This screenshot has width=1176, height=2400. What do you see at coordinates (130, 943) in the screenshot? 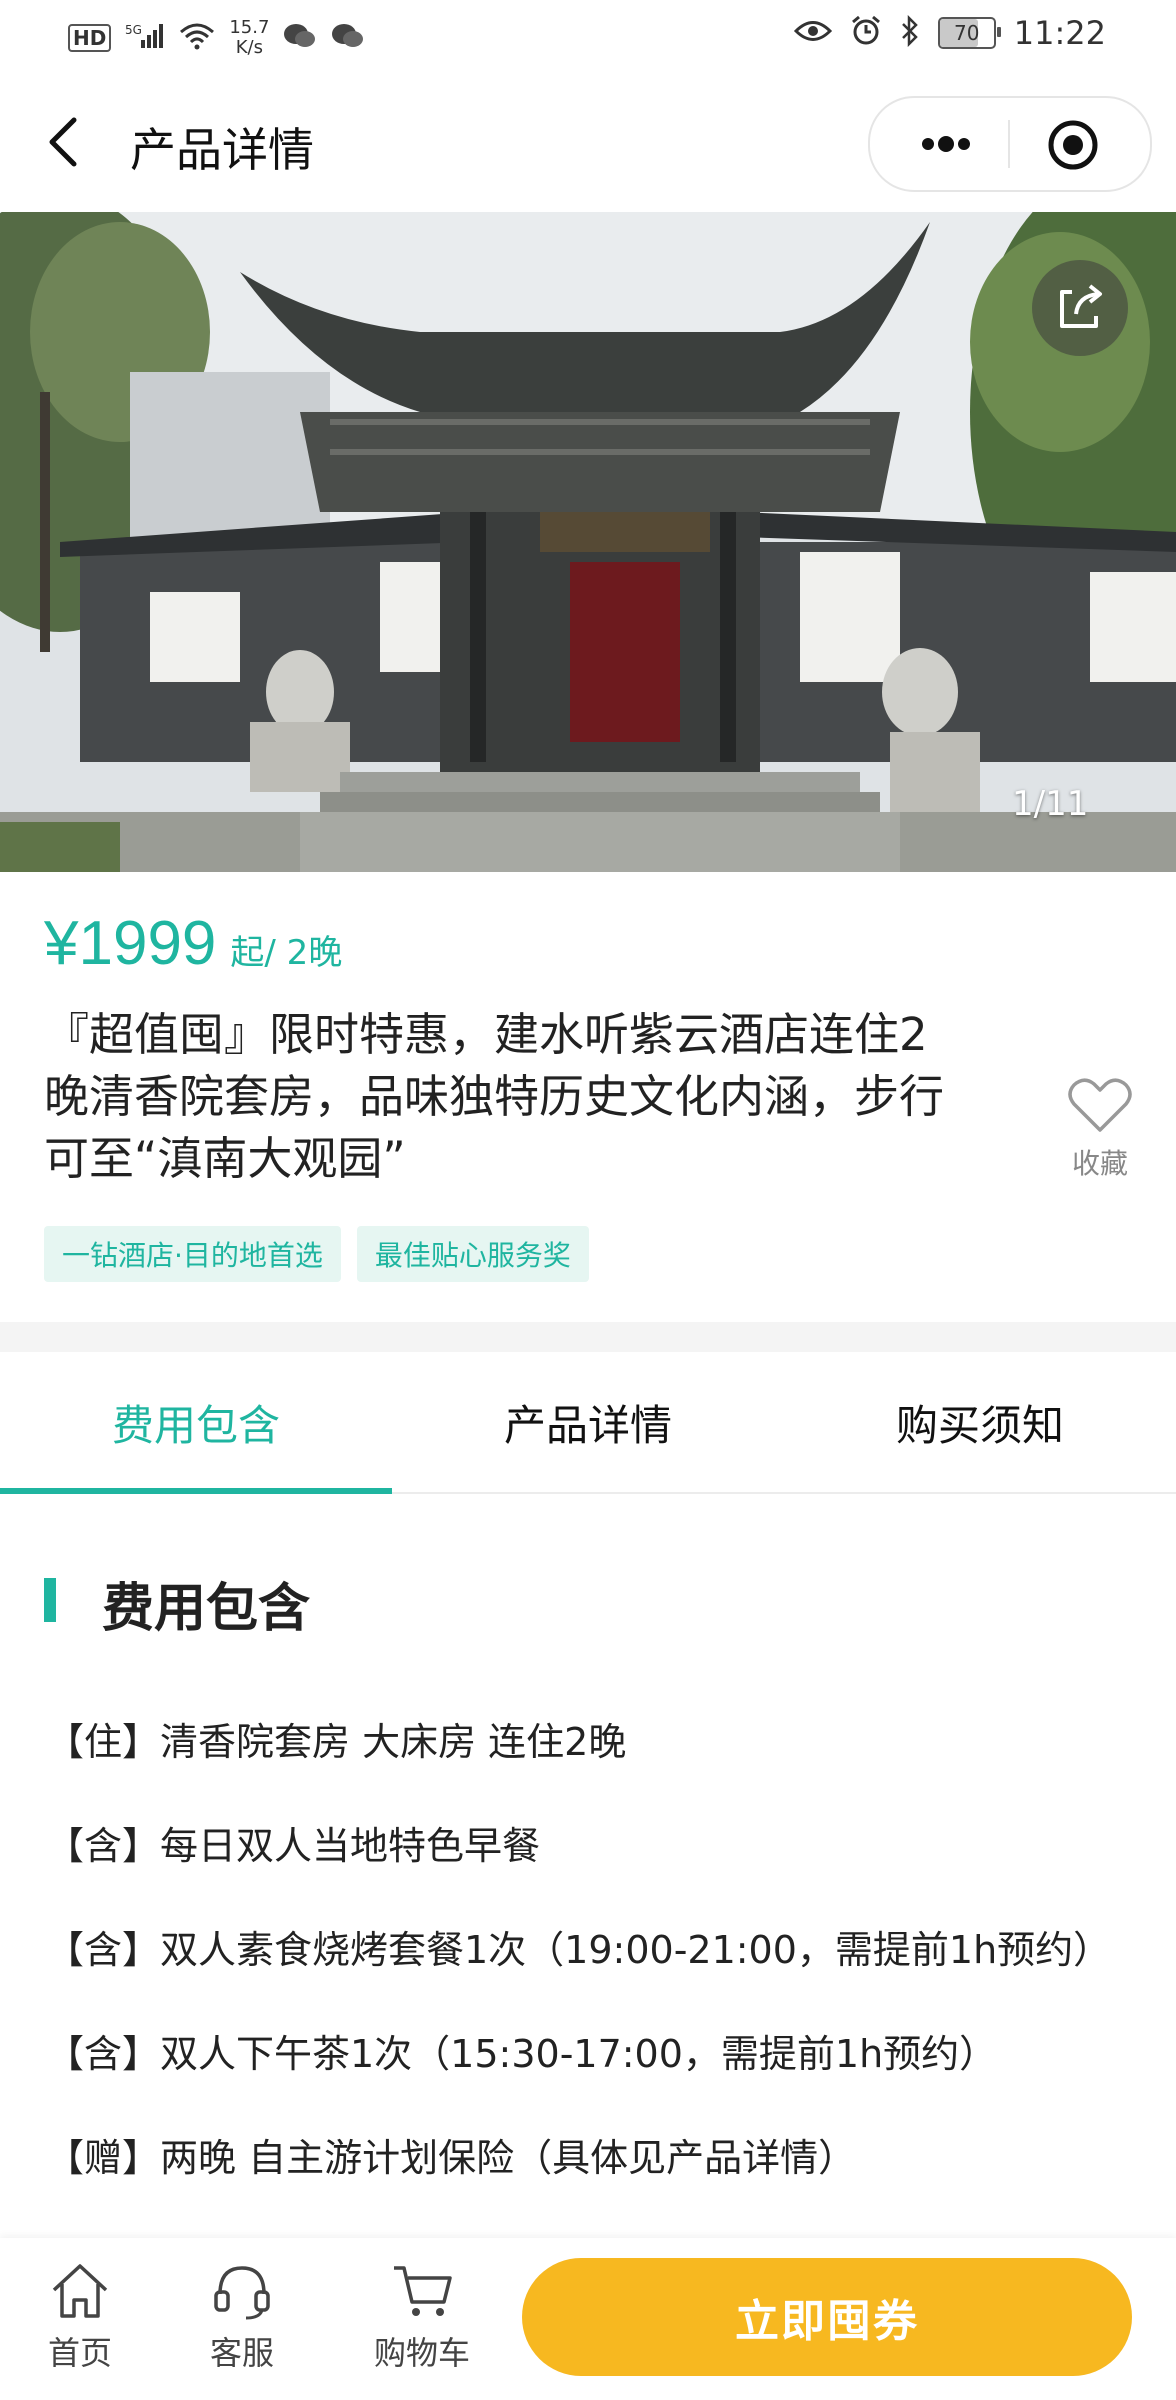
I see `price-value: ¥1999` at bounding box center [130, 943].